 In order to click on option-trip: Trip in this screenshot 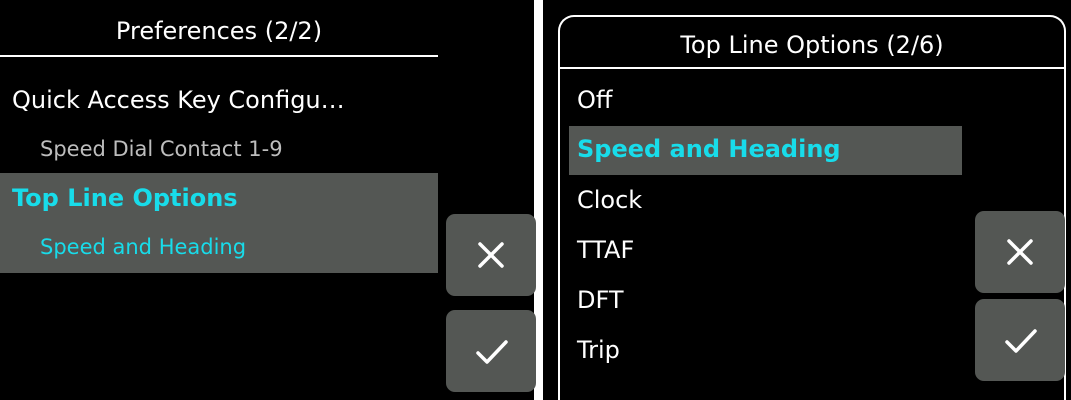, I will do `click(598, 350)`.